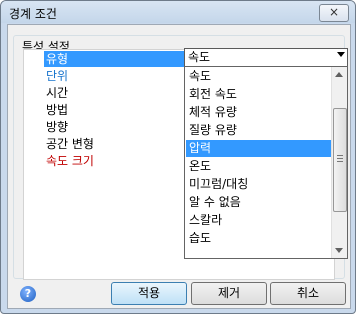  Describe the element at coordinates (341, 54) in the screenshot. I see `chevron-down-icon` at that location.